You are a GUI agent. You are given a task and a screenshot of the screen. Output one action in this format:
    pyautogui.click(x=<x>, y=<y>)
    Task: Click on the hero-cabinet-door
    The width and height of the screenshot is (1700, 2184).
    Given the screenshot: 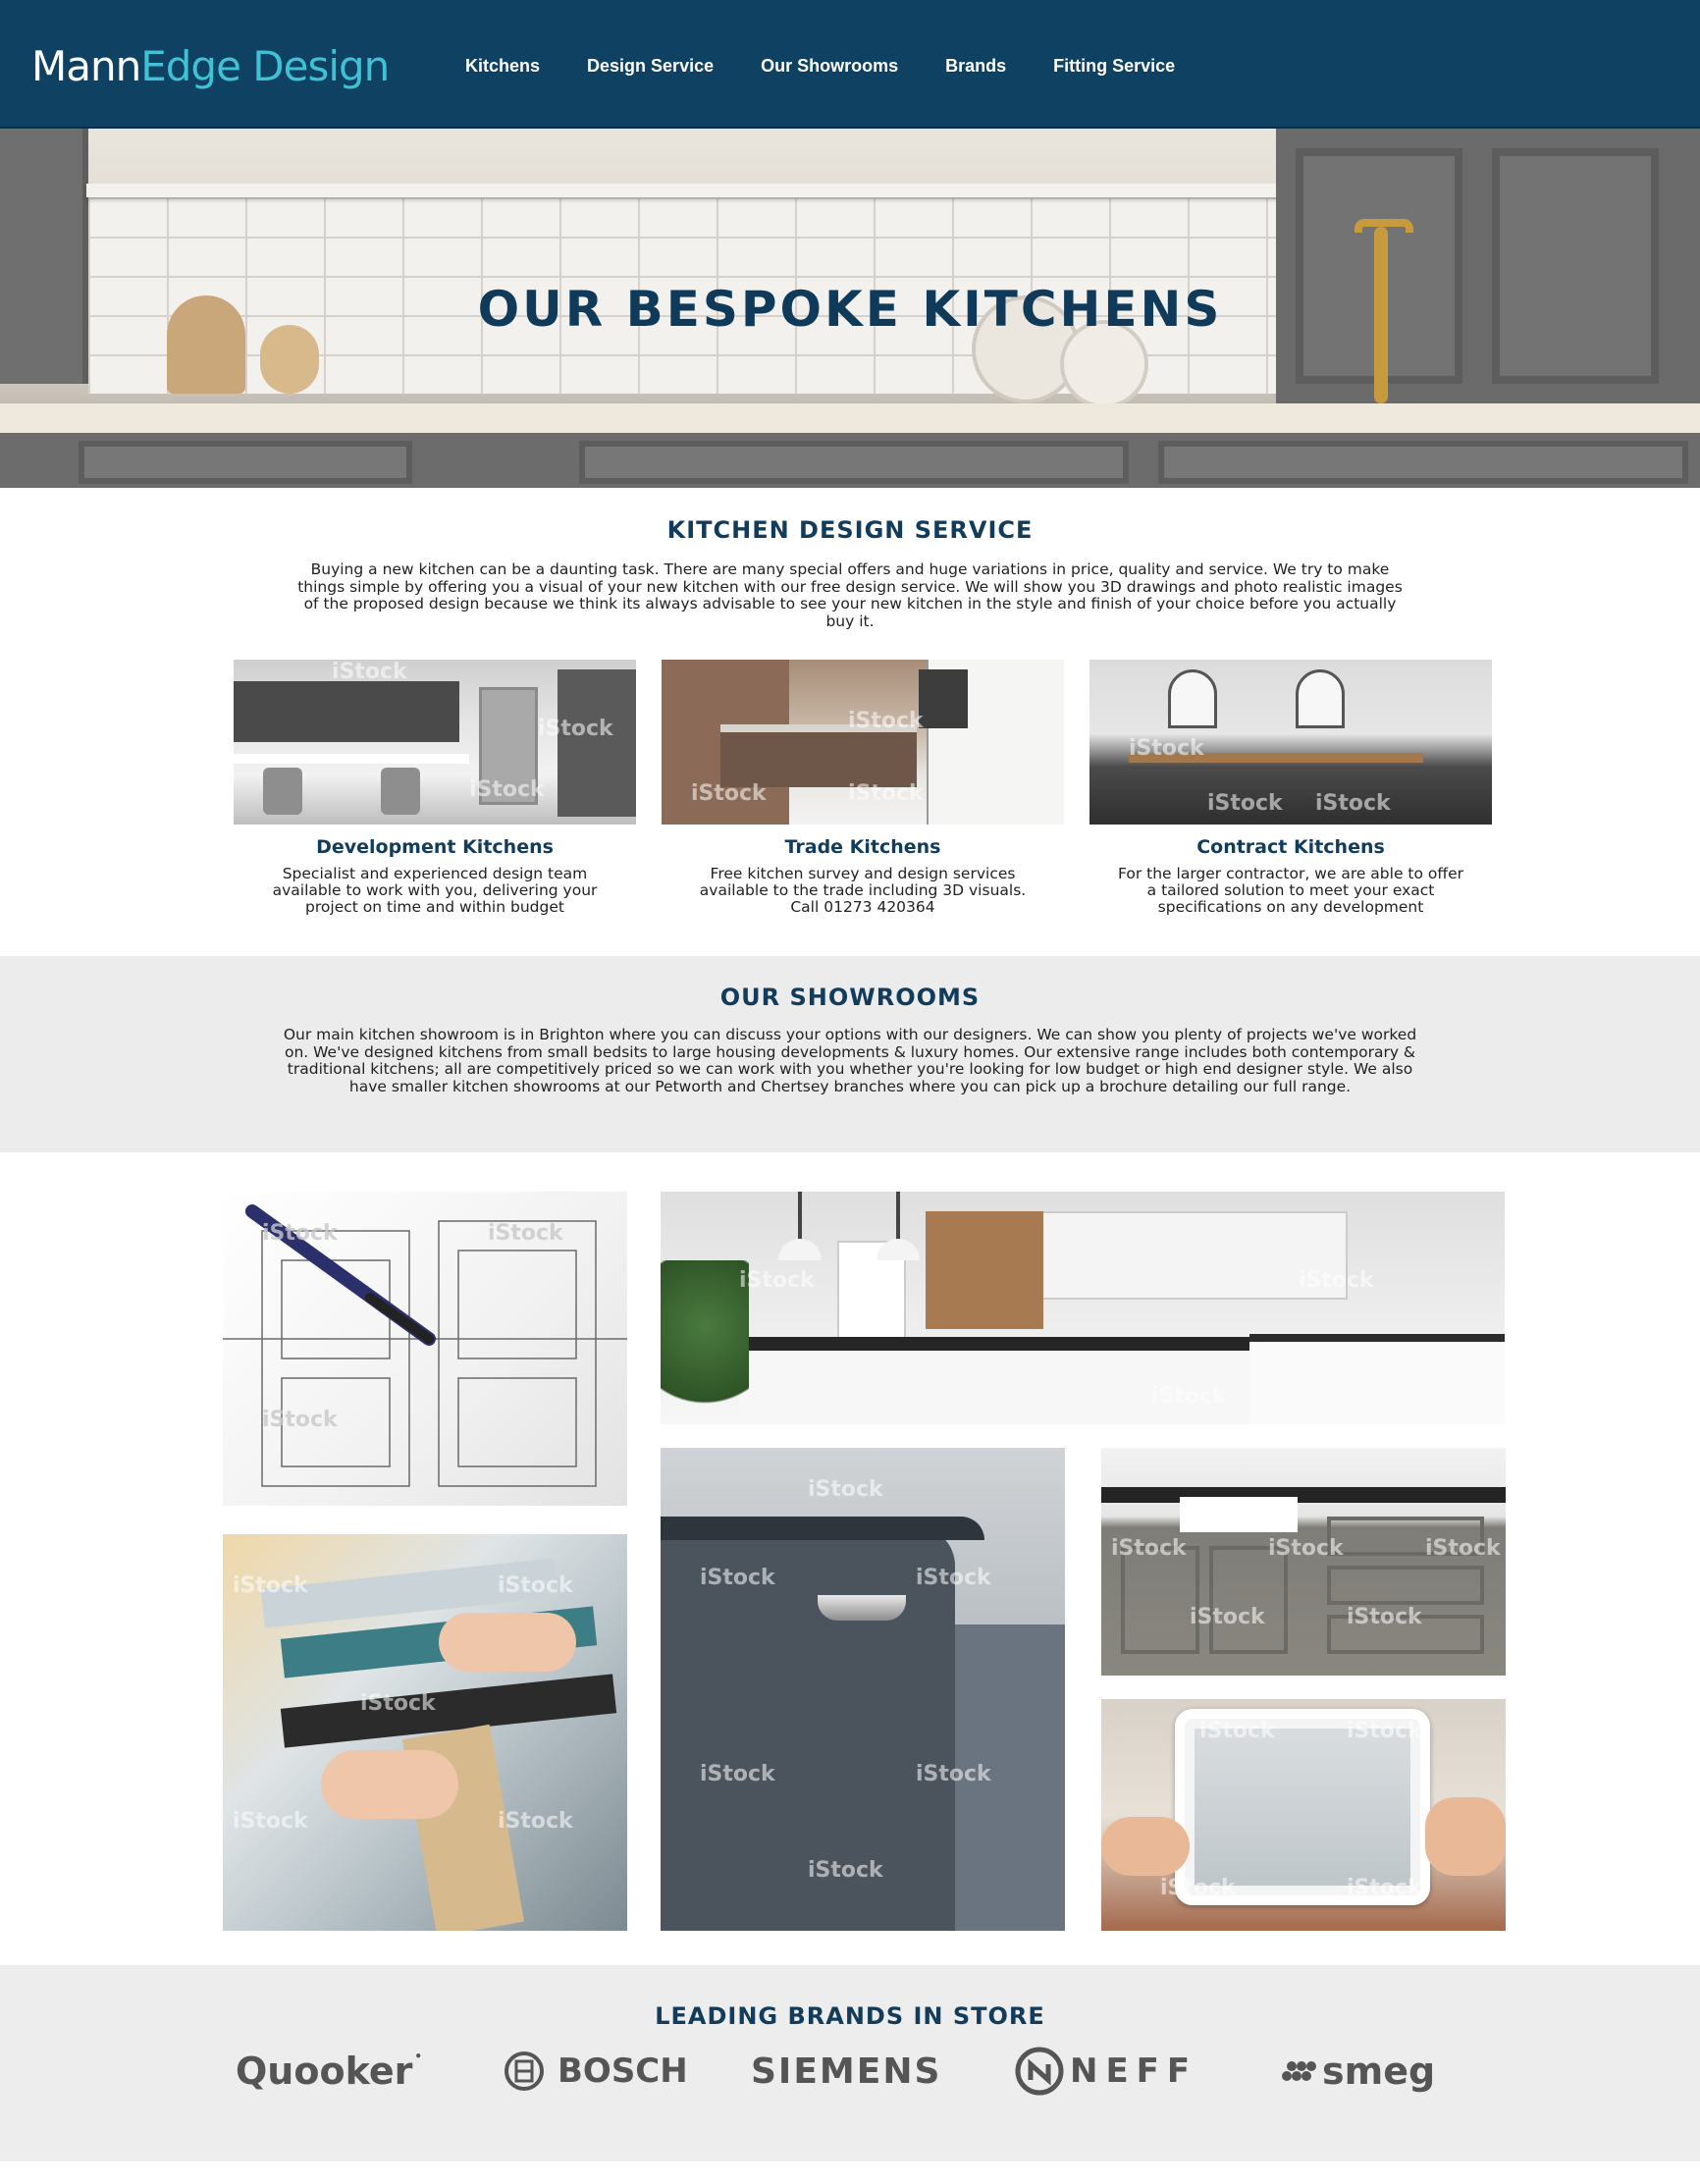 What is the action you would take?
    pyautogui.click(x=1575, y=266)
    